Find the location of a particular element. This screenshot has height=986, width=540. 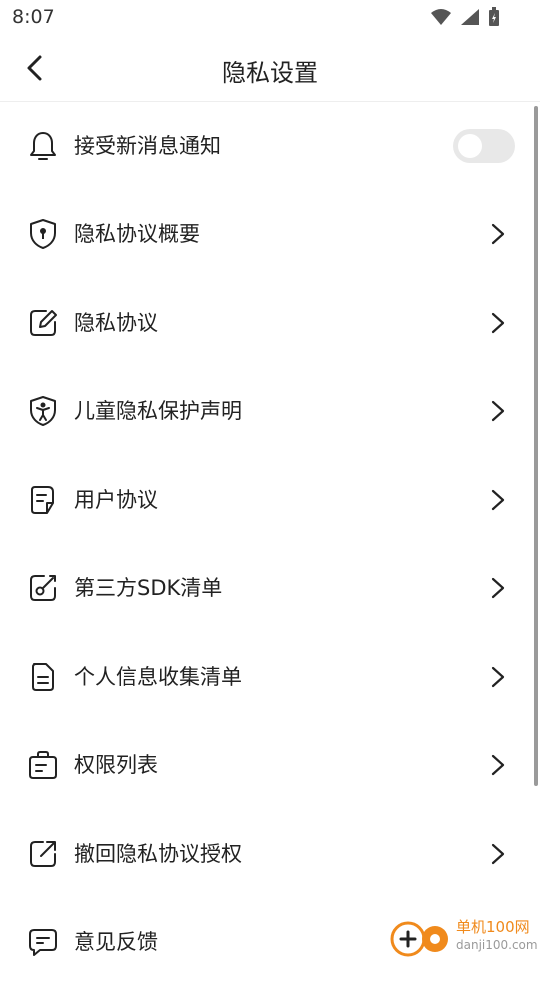

row-label: 意见反馈 is located at coordinates (116, 942).